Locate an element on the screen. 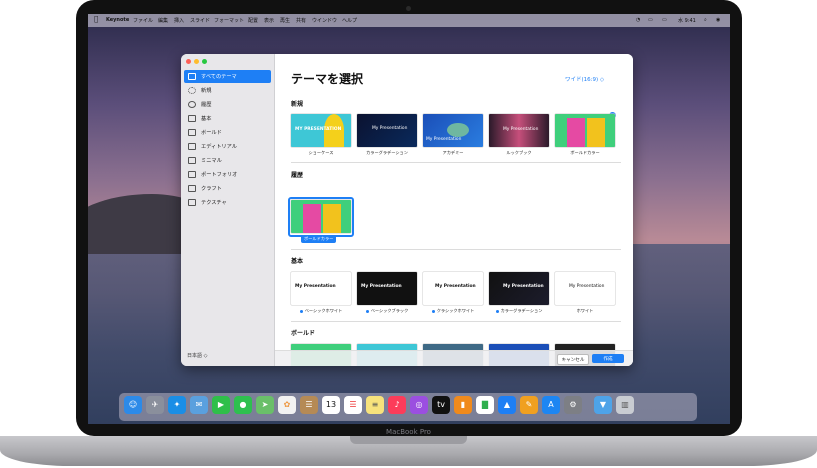  create-button: 作成 is located at coordinates (608, 358).